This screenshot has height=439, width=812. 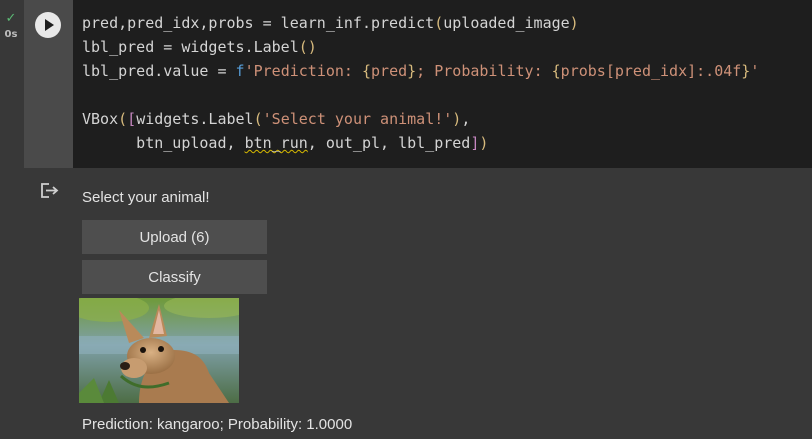 I want to click on upload-button: Upload (6), so click(x=174, y=237).